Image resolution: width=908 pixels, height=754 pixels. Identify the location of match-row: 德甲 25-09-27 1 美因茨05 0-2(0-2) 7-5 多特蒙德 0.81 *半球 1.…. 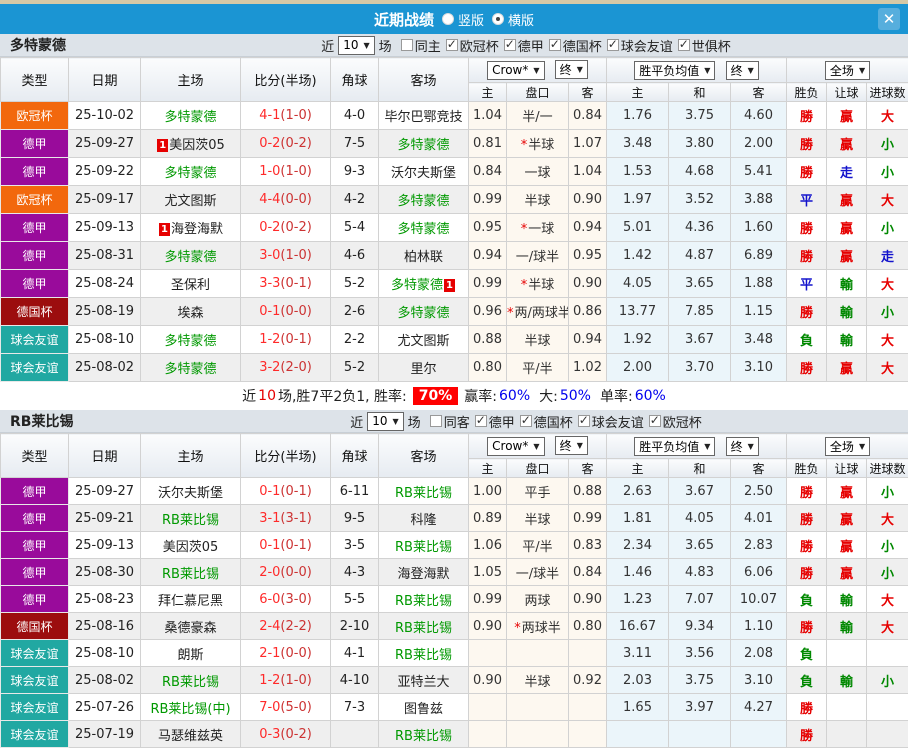
(454, 143).